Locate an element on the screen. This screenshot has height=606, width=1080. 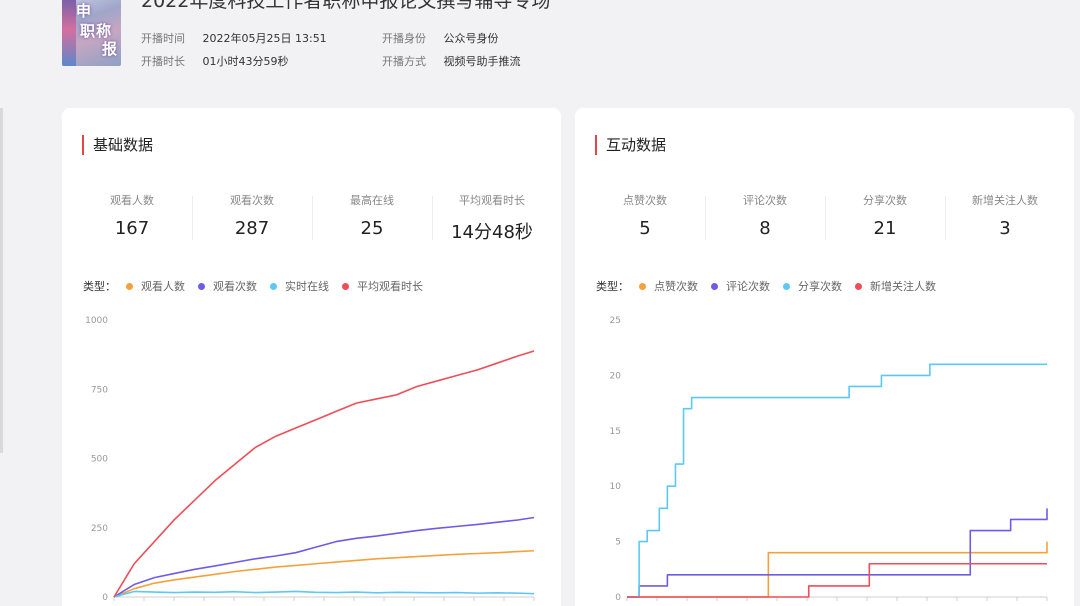
legend-label: 新增关注人数 is located at coordinates (903, 286).